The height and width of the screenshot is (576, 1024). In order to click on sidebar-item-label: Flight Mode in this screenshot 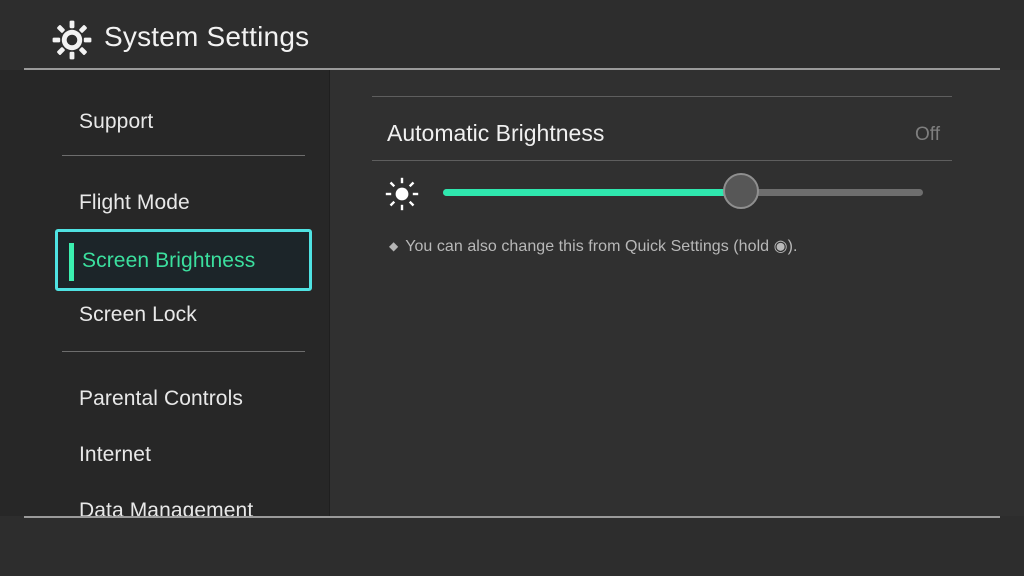, I will do `click(134, 202)`.